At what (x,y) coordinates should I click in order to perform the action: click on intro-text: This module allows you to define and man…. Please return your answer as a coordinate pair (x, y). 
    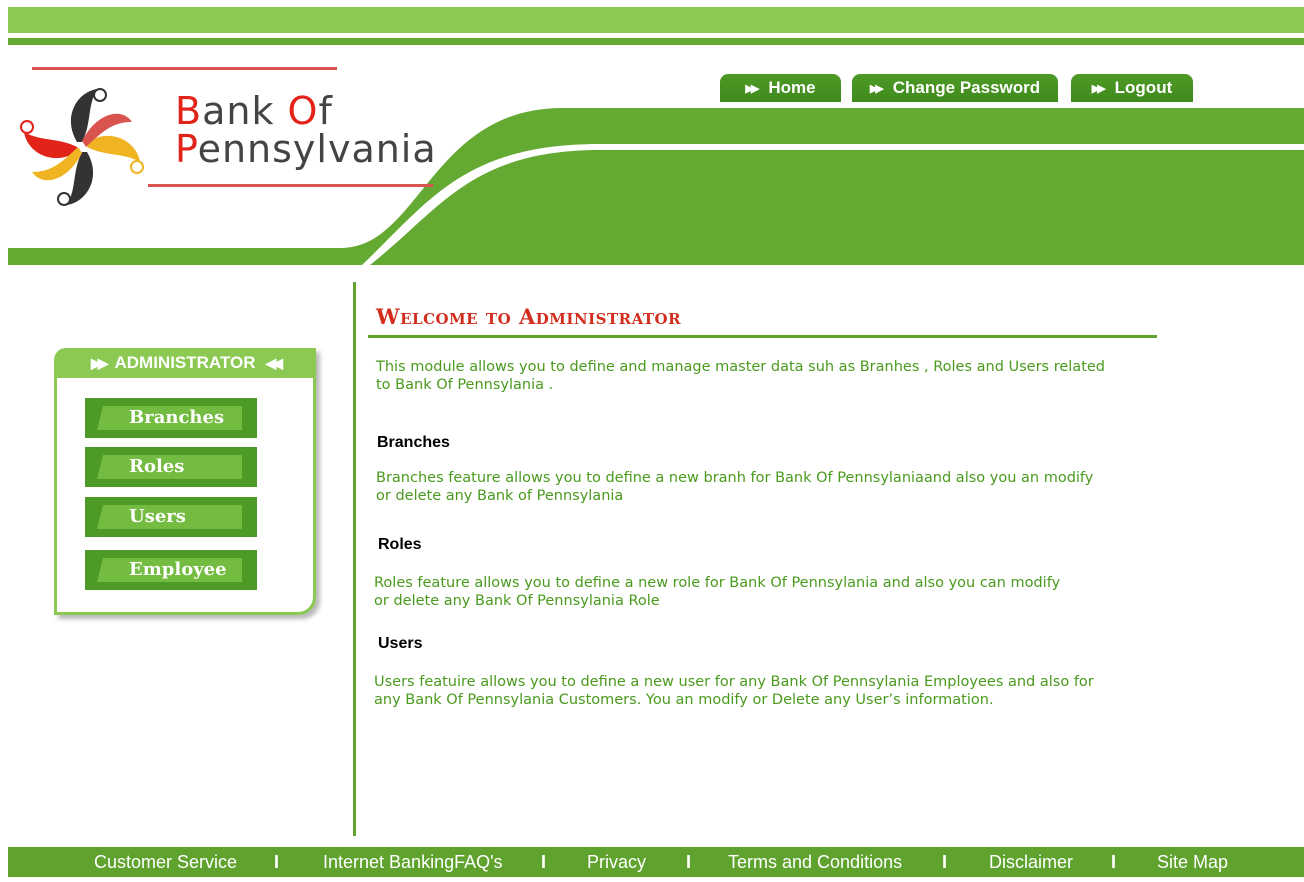
    Looking at the image, I should click on (741, 376).